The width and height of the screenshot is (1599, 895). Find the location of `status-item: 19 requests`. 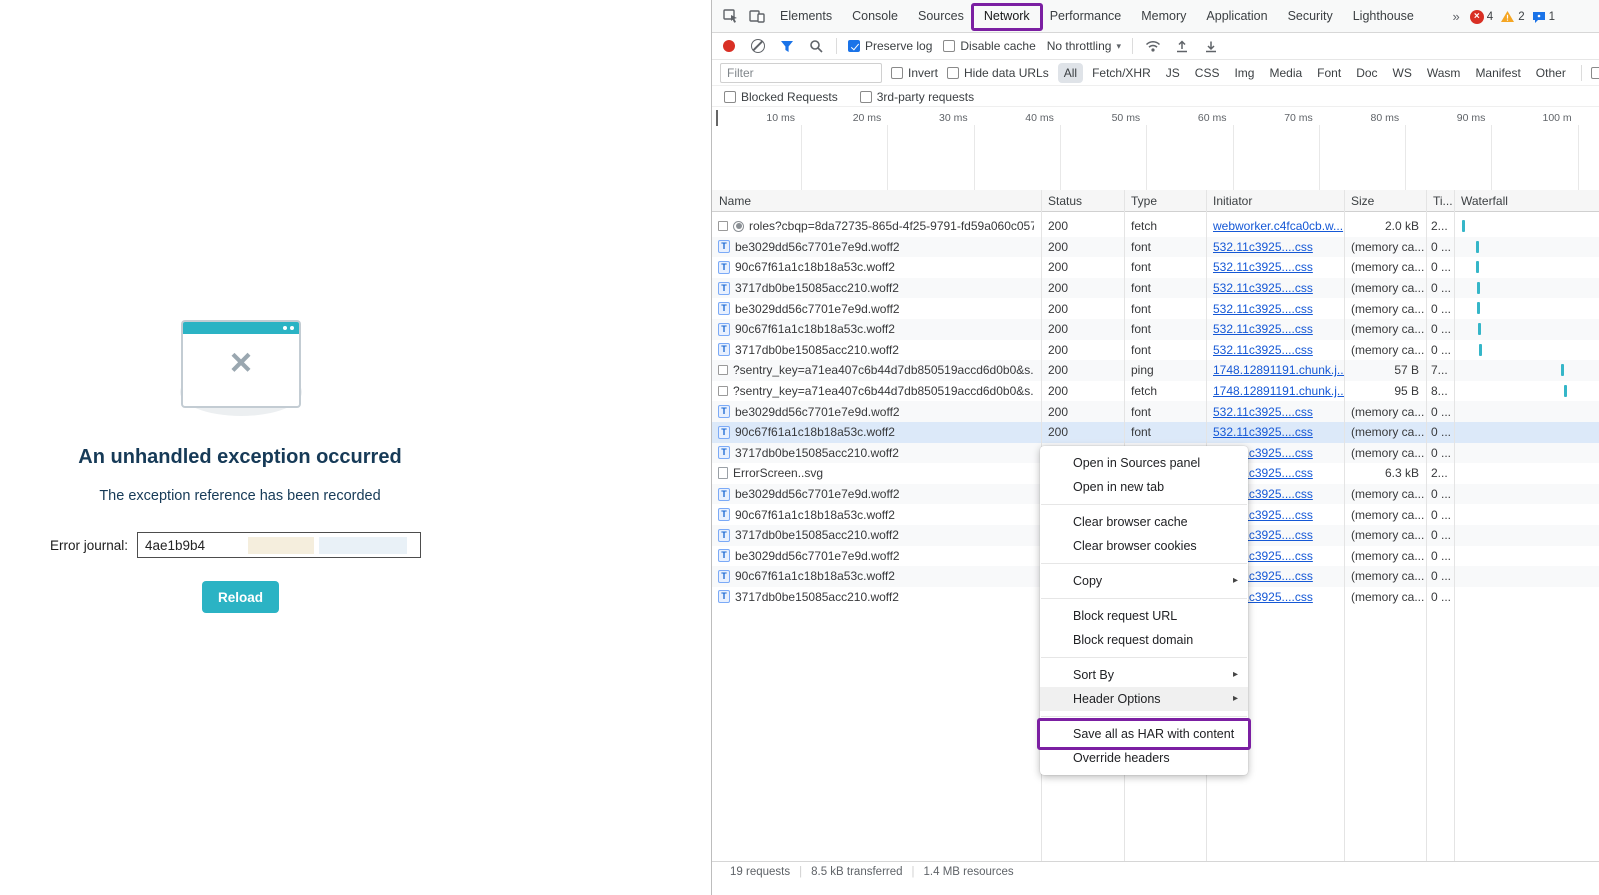

status-item: 19 requests is located at coordinates (760, 872).